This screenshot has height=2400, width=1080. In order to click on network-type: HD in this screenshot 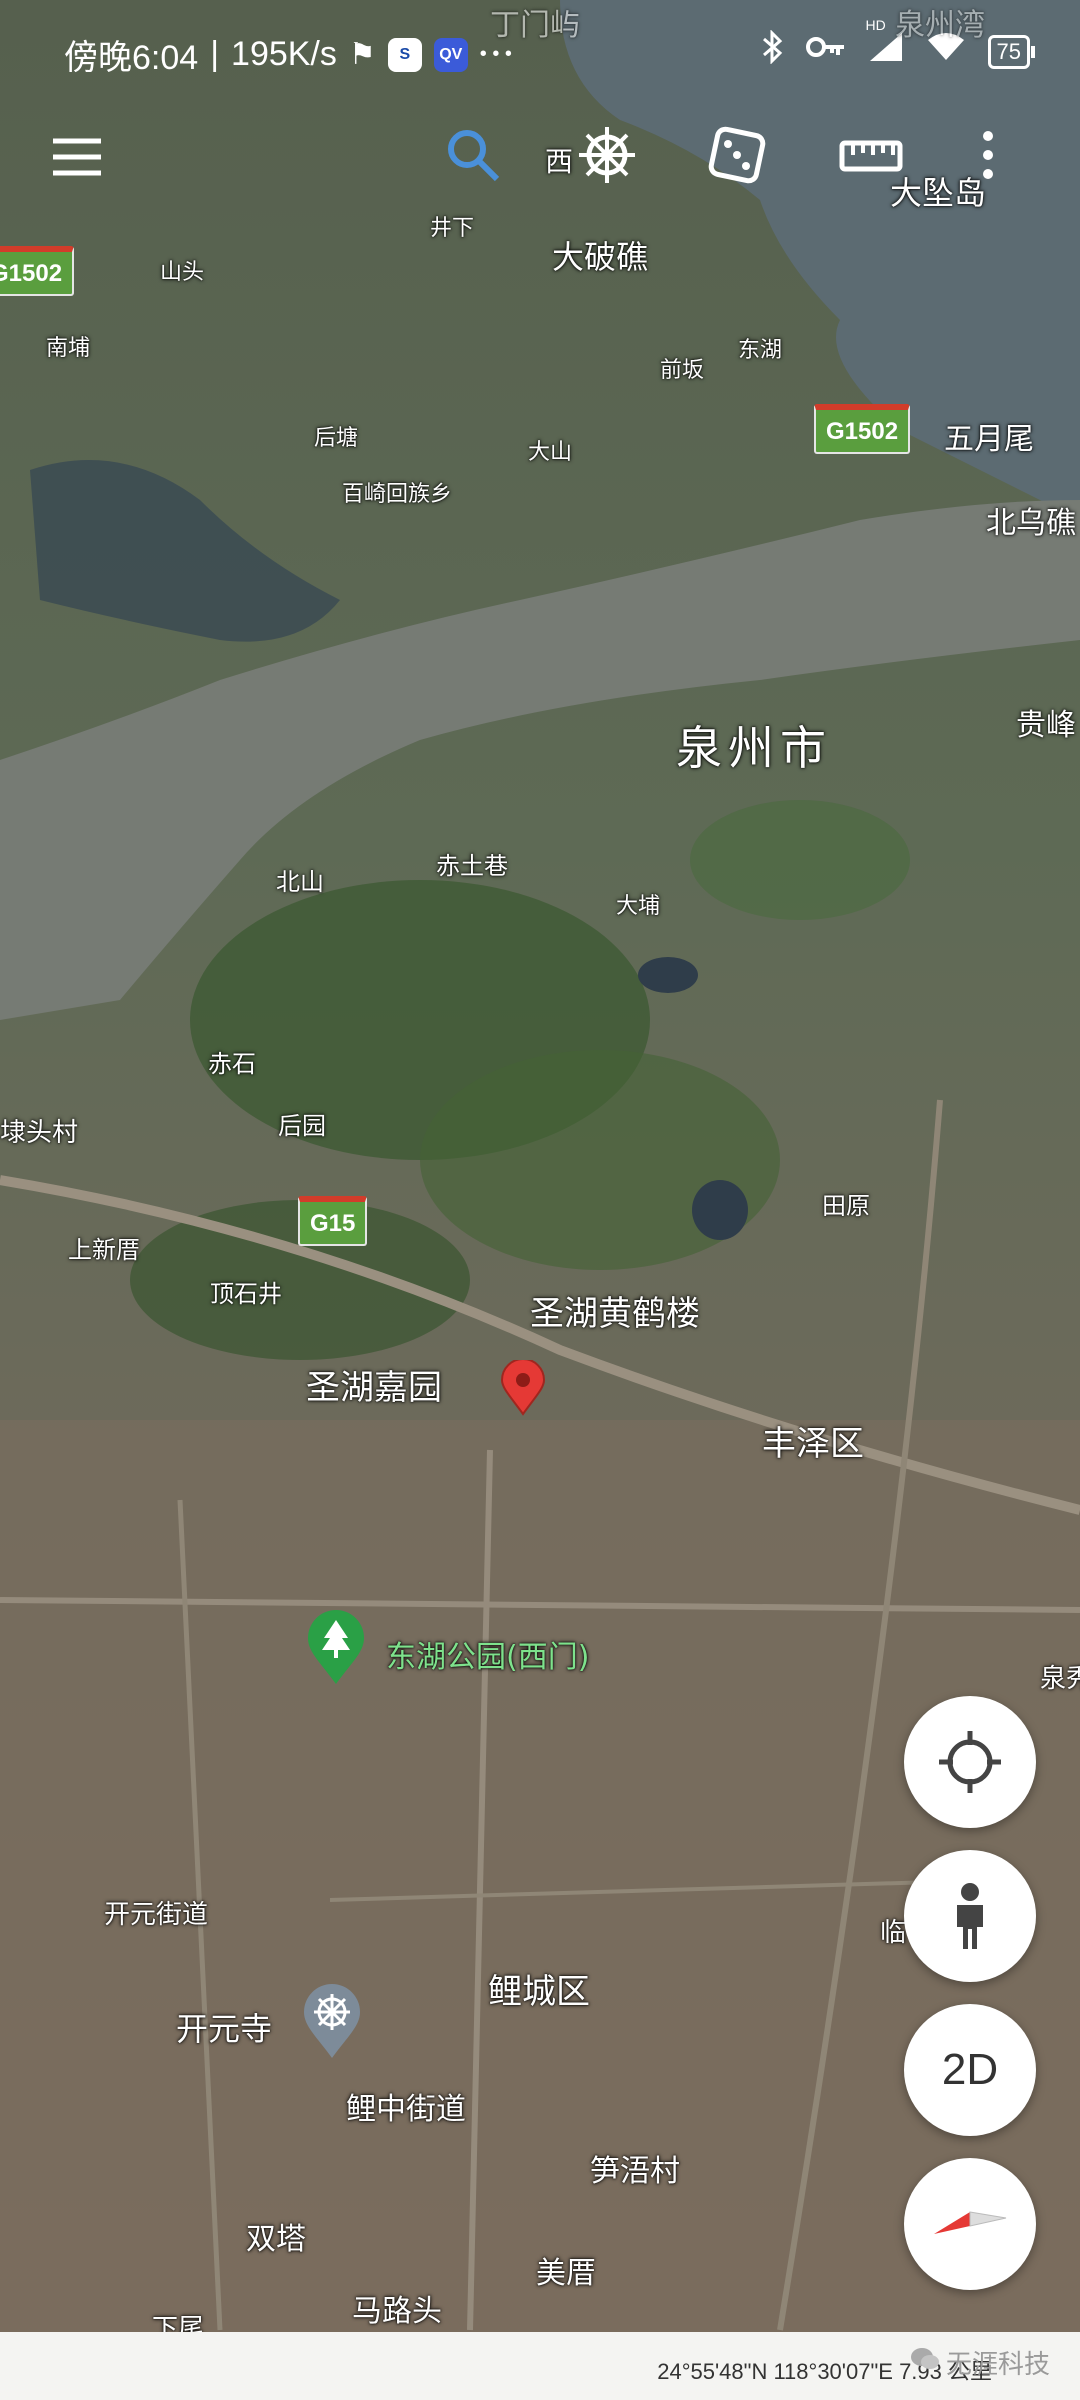, I will do `click(875, 25)`.